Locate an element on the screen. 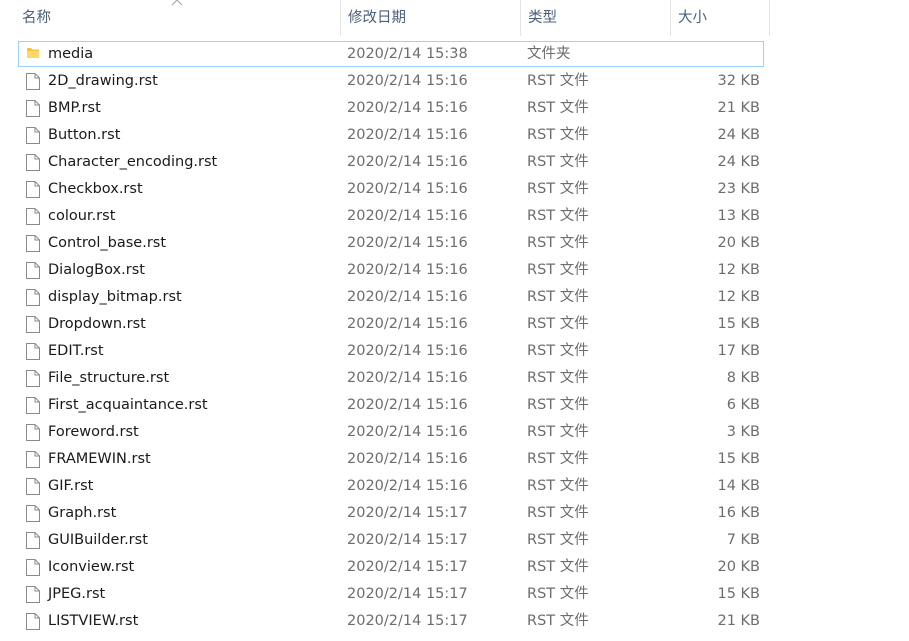  file-row: Checkbox.rst 2020/2/14 15:16 RST 文件 23 KB is located at coordinates (454, 189).